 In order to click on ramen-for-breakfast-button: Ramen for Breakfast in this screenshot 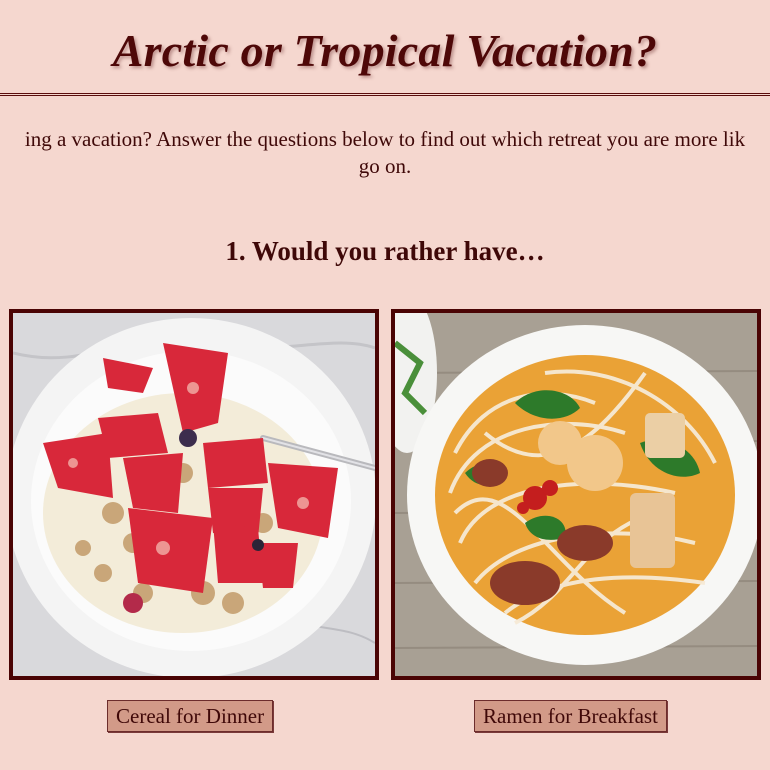, I will do `click(570, 716)`.